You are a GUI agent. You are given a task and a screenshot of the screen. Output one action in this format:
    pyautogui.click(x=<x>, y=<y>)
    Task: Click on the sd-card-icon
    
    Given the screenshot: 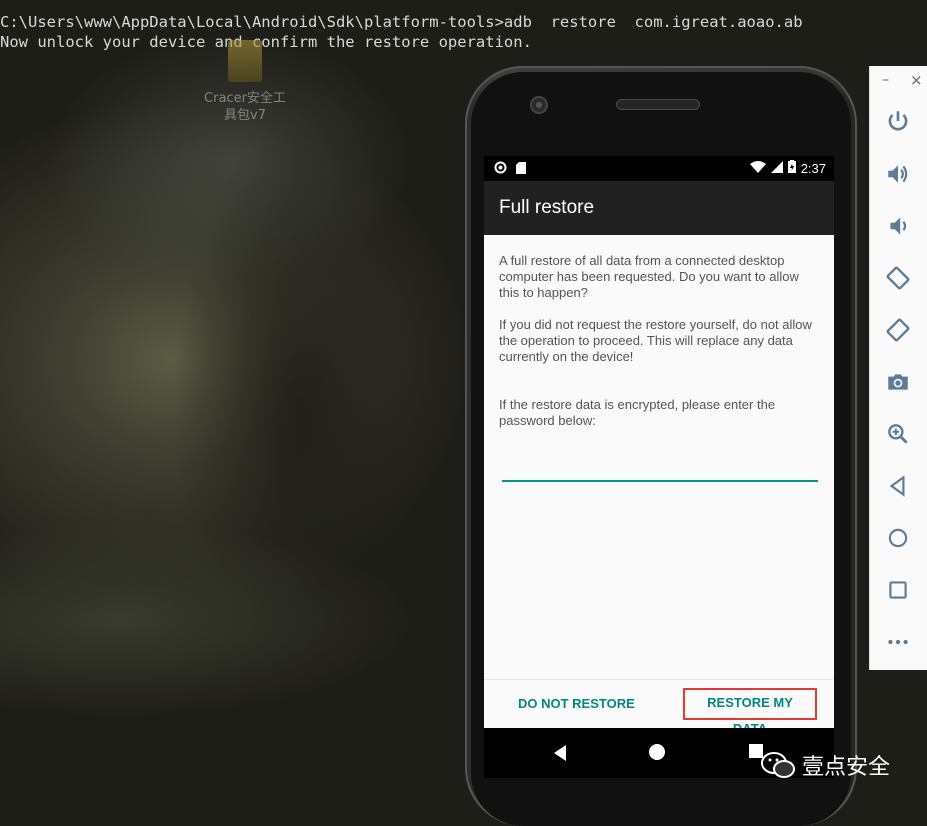 What is the action you would take?
    pyautogui.click(x=521, y=169)
    